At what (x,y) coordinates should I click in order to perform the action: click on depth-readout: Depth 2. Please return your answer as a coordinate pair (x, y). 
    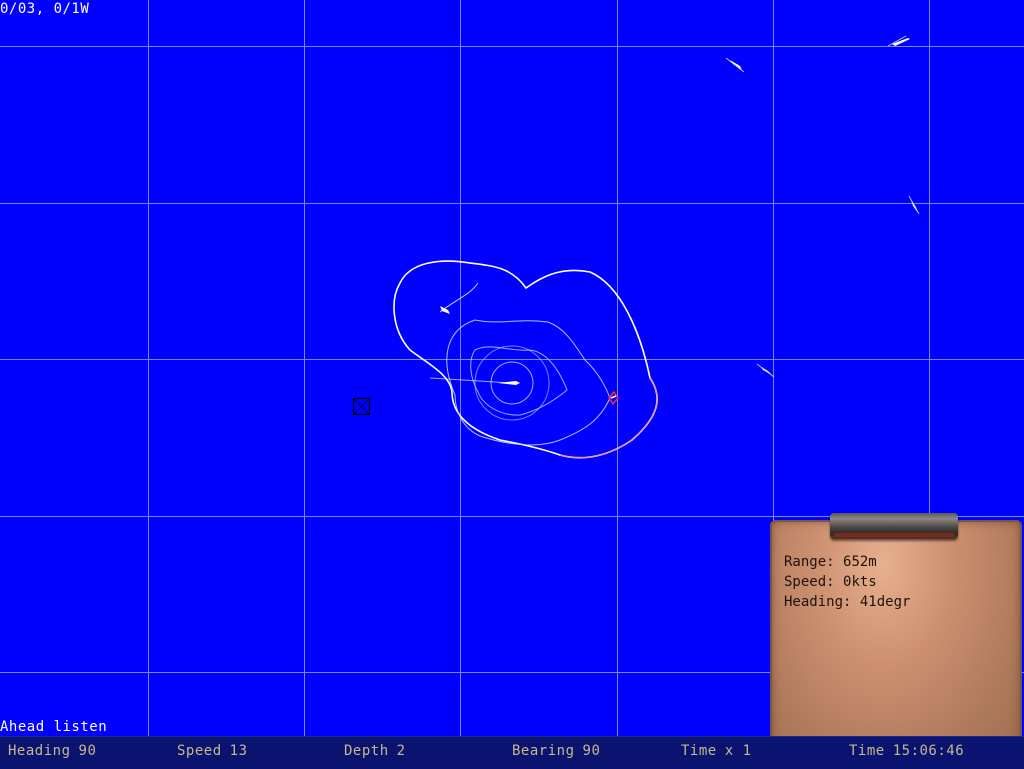
    Looking at the image, I should click on (375, 751).